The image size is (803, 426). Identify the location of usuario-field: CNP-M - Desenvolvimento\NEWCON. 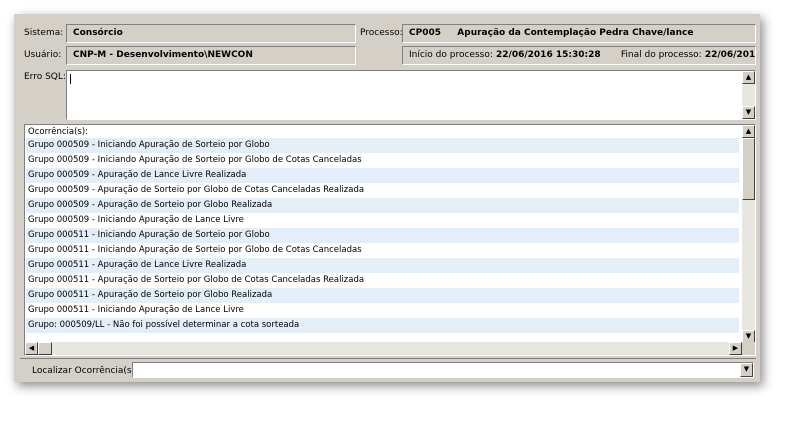
(211, 55).